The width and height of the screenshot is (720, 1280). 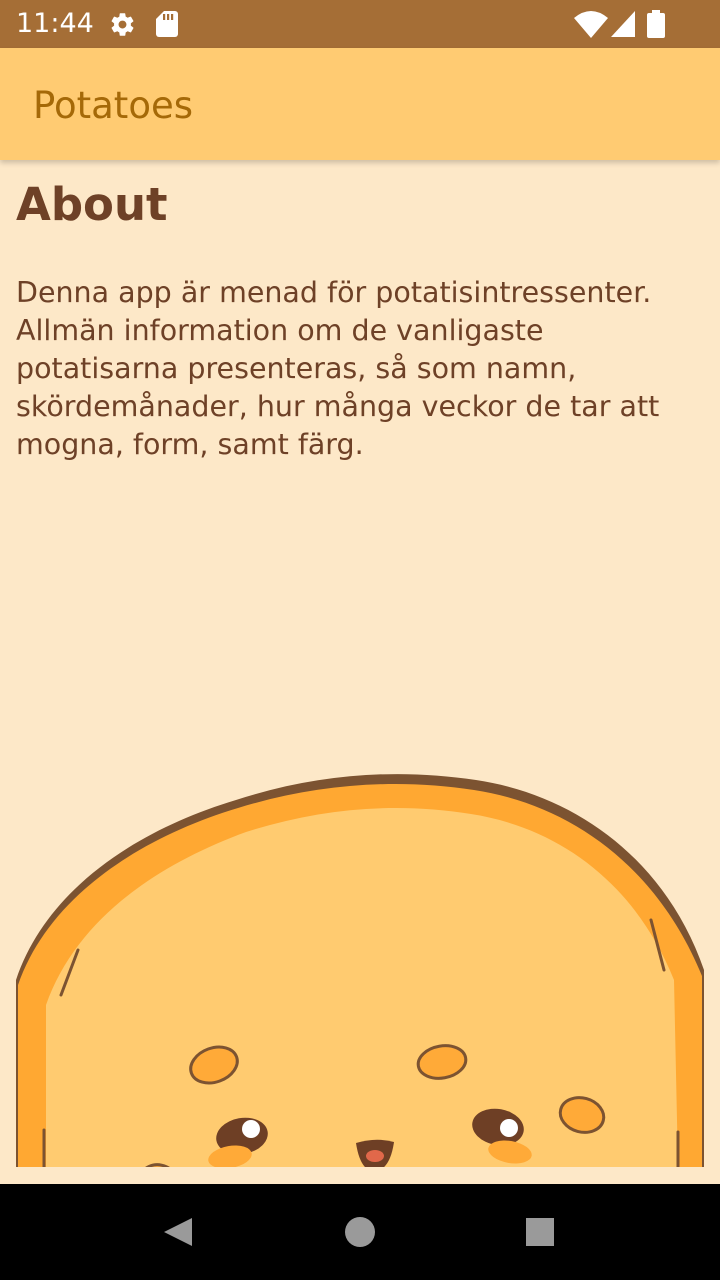 I want to click on navigation-bar, so click(x=360, y=1232).